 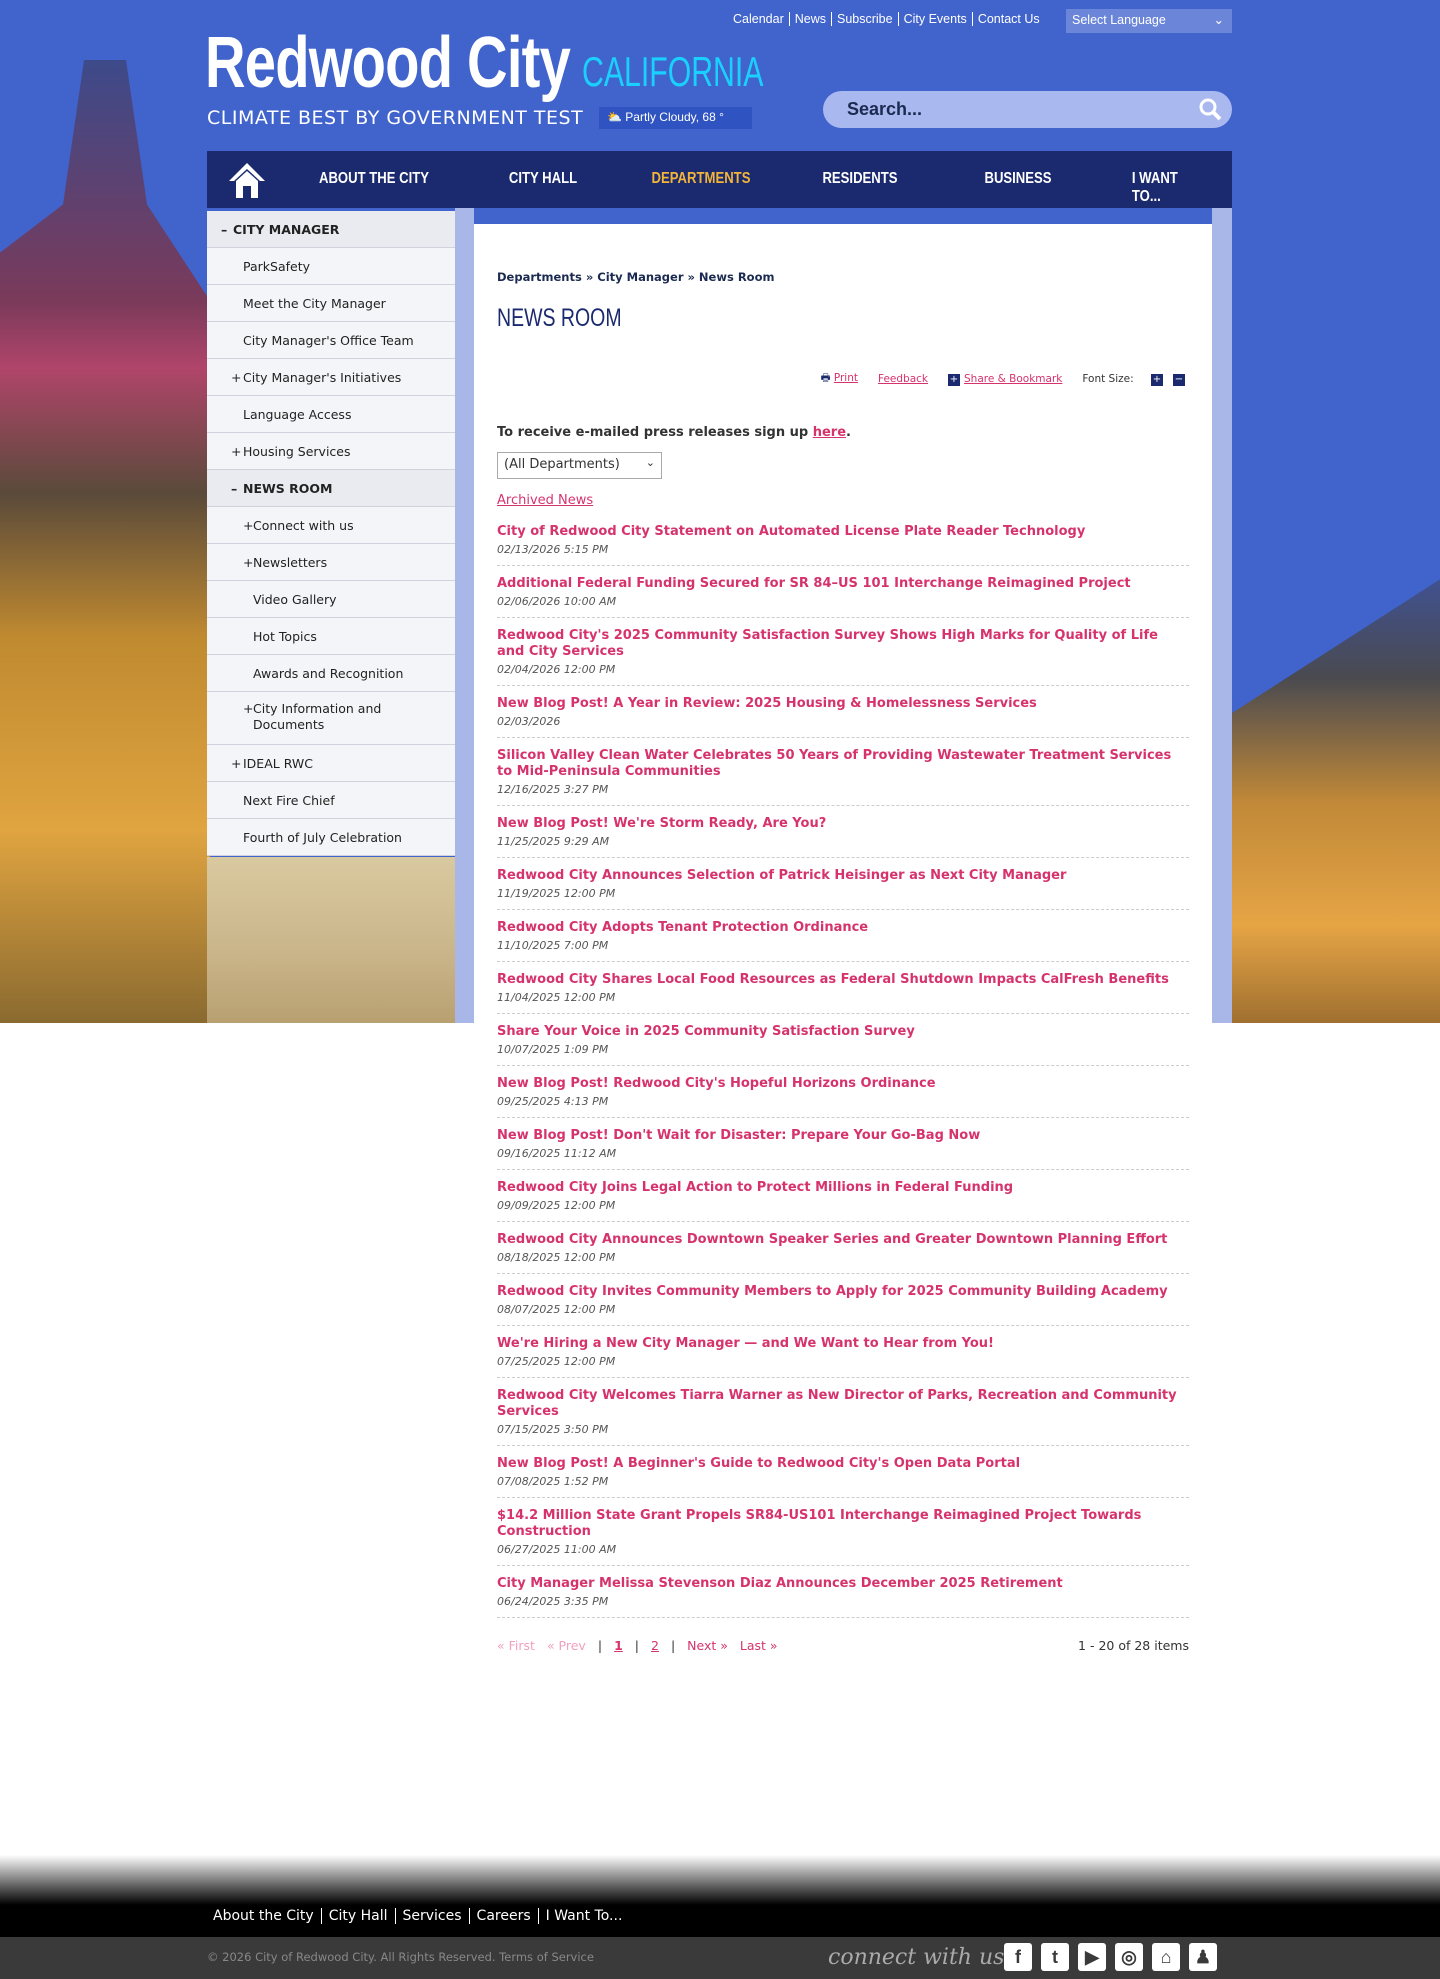 What do you see at coordinates (566, 1645) in the screenshot?
I see `pager-prev: « Prev` at bounding box center [566, 1645].